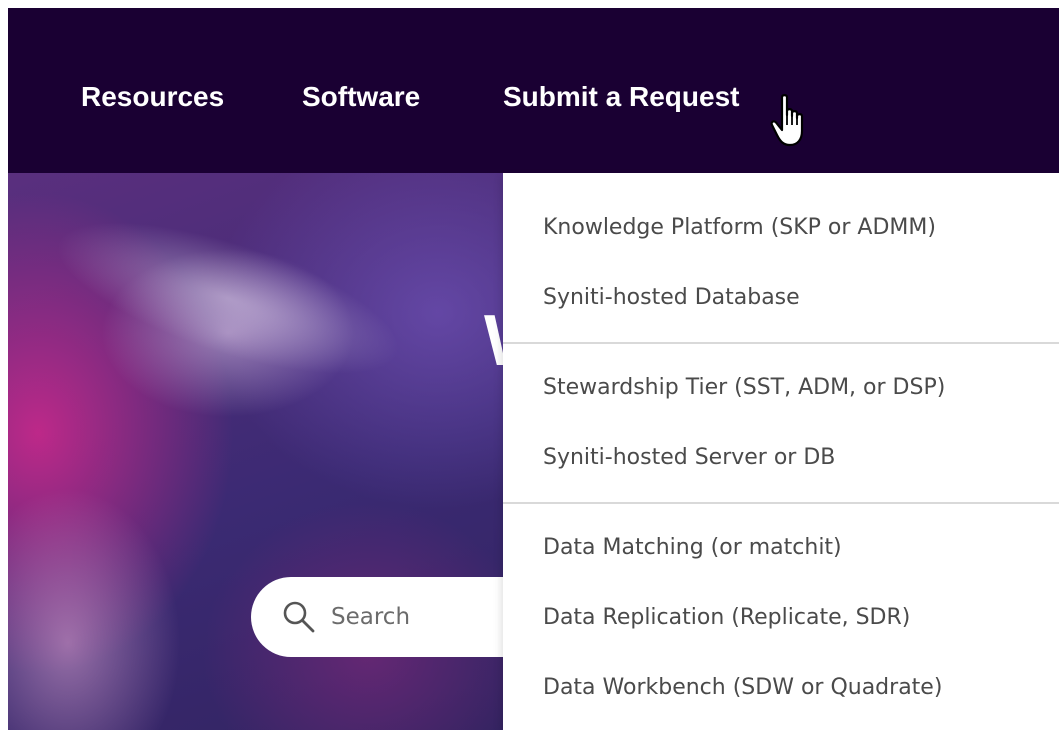 The height and width of the screenshot is (730, 1059). Describe the element at coordinates (228, 298) in the screenshot. I see `hero-smoke-decoration` at that location.